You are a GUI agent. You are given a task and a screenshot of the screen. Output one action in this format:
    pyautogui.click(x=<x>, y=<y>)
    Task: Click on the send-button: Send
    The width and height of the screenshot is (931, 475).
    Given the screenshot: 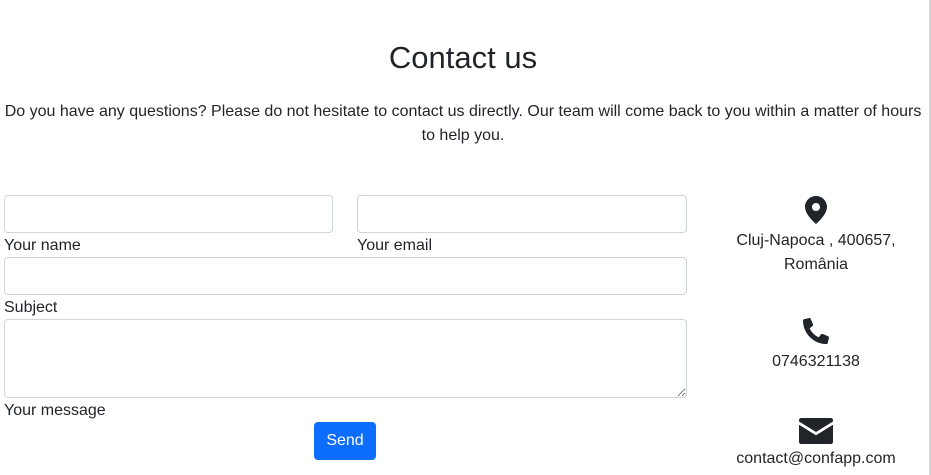 What is the action you would take?
    pyautogui.click(x=345, y=441)
    